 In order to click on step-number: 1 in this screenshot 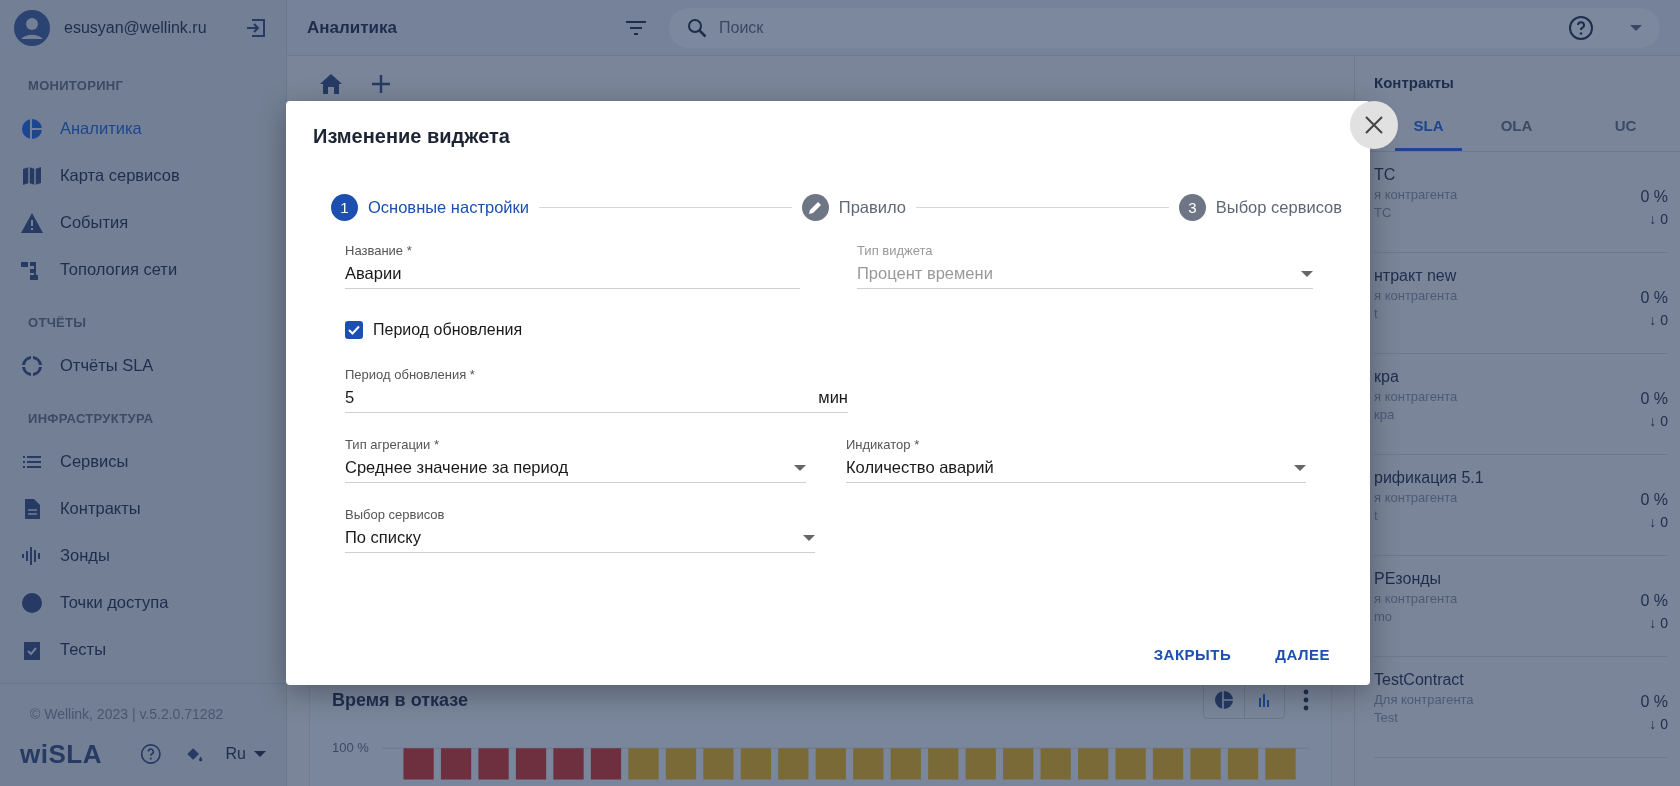, I will do `click(344, 207)`.